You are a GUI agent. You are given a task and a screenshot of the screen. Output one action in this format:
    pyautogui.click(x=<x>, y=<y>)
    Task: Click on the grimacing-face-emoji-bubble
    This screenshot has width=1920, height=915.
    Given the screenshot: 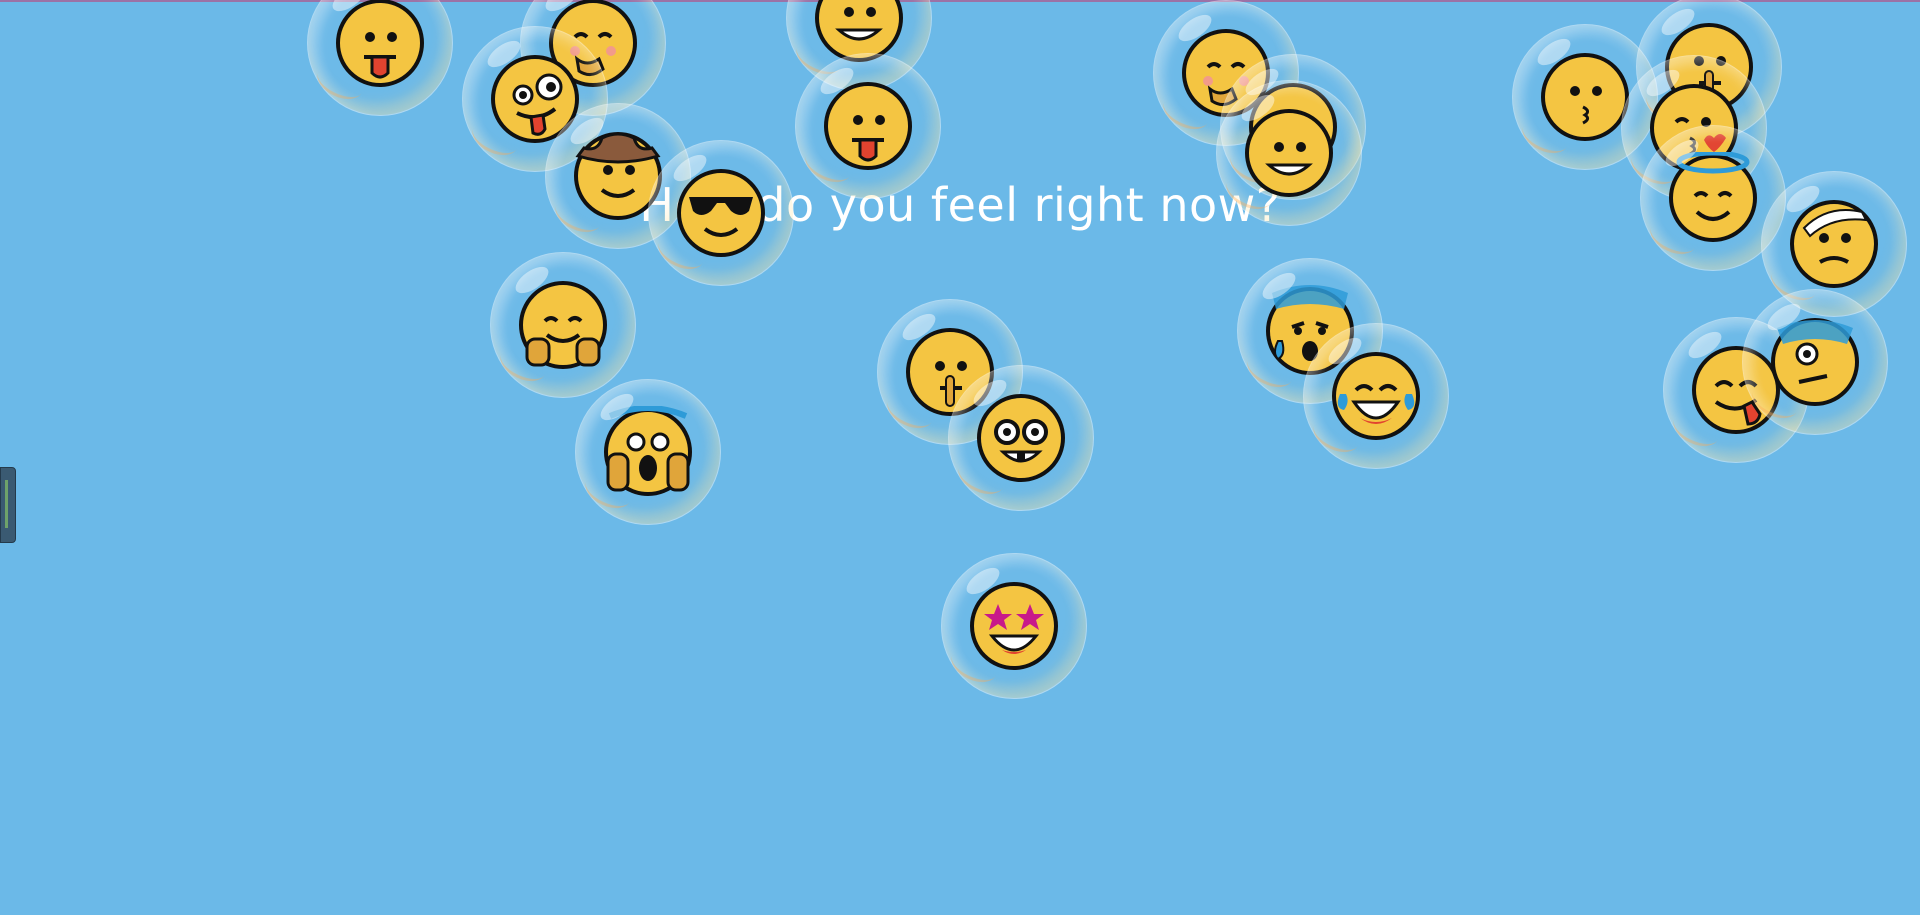 What is the action you would take?
    pyautogui.click(x=1289, y=153)
    